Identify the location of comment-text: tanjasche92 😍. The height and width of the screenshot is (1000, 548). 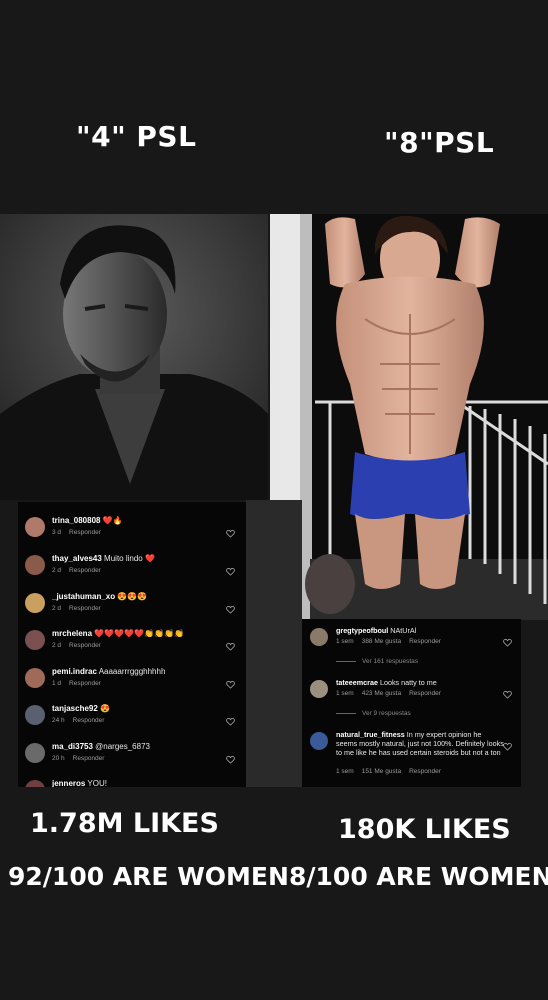
(81, 708).